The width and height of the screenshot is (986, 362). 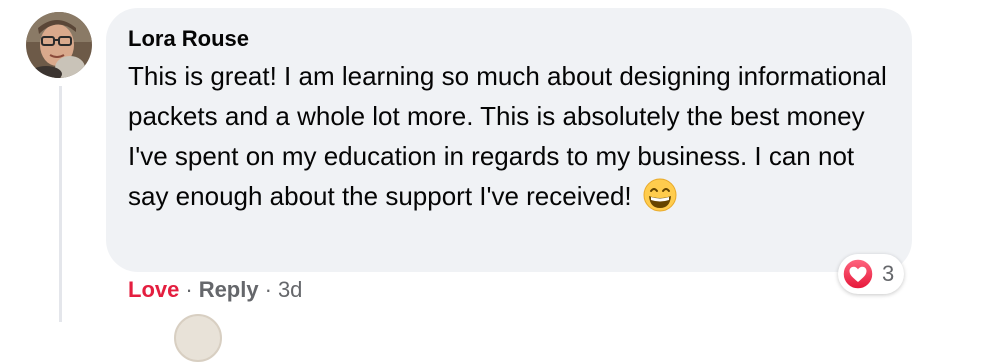 I want to click on reaction-count: 3, so click(x=888, y=273).